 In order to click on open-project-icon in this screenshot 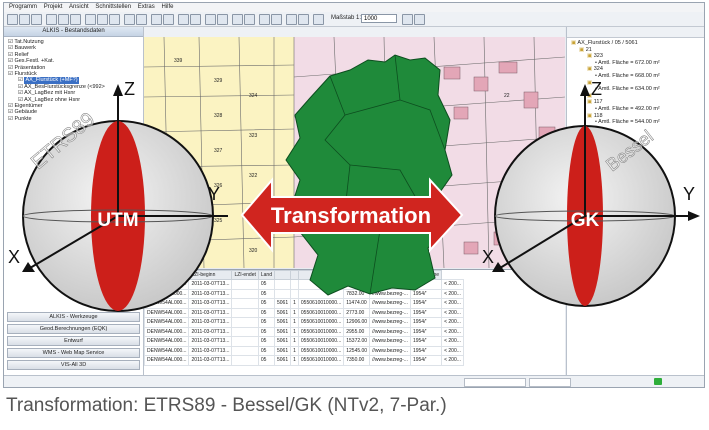, I will do `click(24, 19)`.